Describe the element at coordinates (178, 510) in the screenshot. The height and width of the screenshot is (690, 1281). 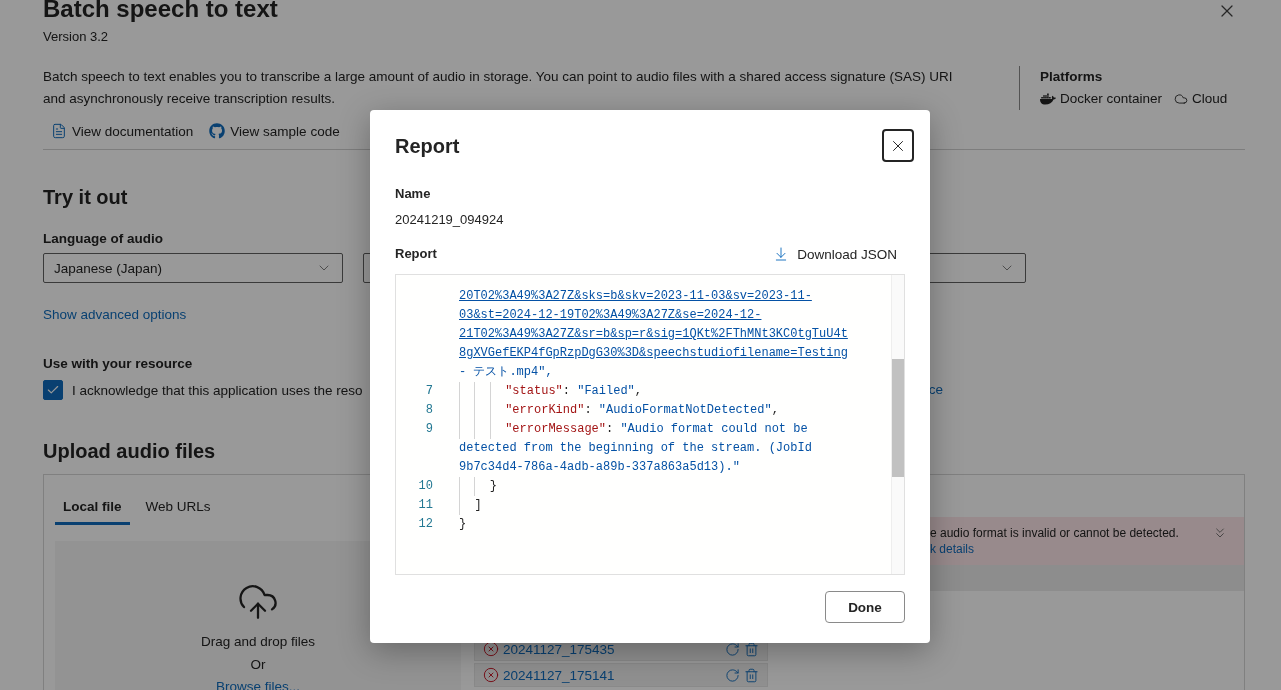
I see `tab: Web URLs` at that location.